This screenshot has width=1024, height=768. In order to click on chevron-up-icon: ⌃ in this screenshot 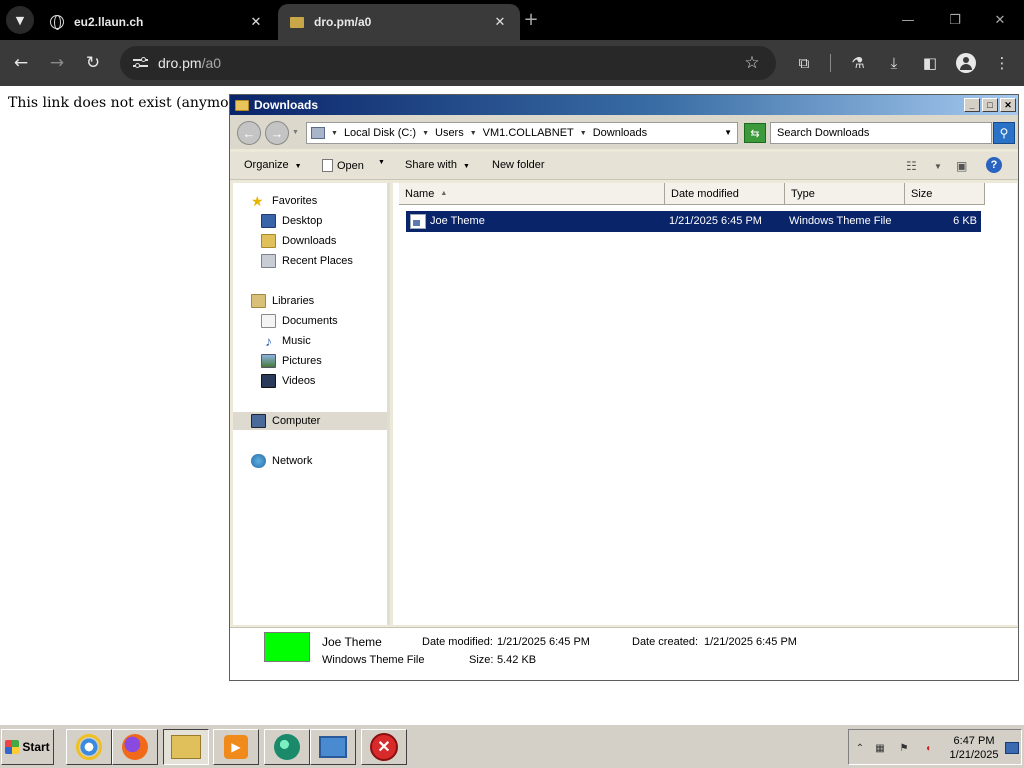, I will do `click(860, 748)`.